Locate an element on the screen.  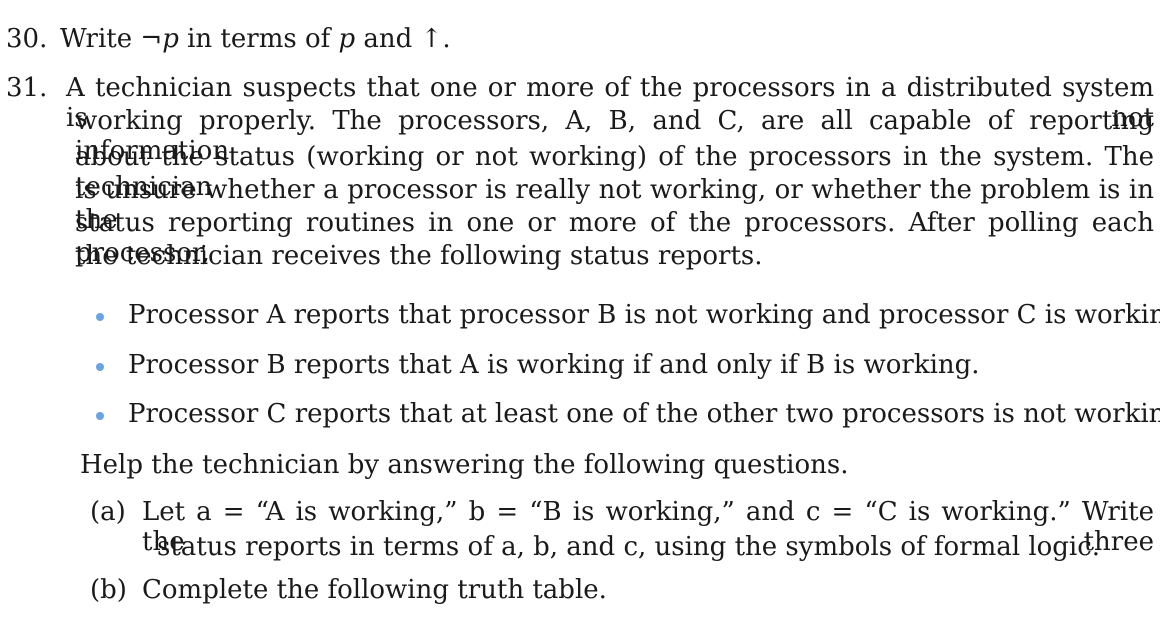
problem-30-number: 30. is located at coordinates (27, 39).